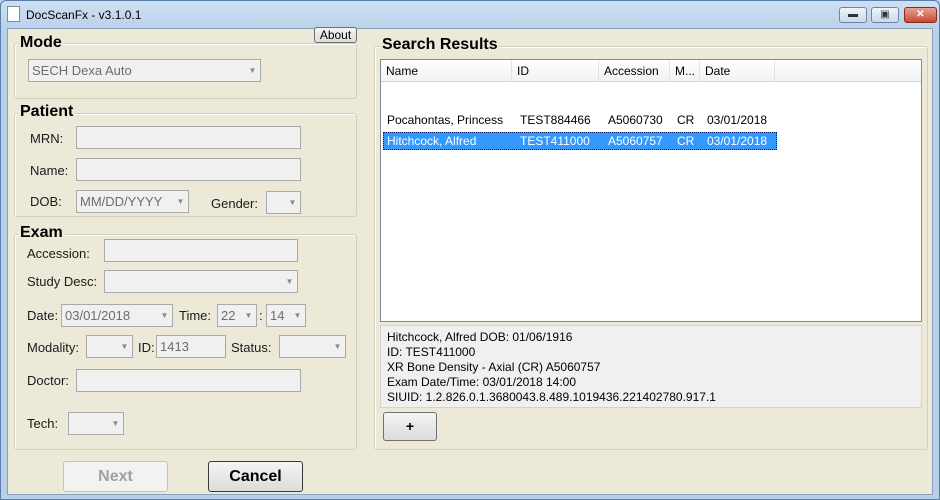 Image resolution: width=940 pixels, height=500 pixels. I want to click on tech-label: Tech:, so click(43, 423).